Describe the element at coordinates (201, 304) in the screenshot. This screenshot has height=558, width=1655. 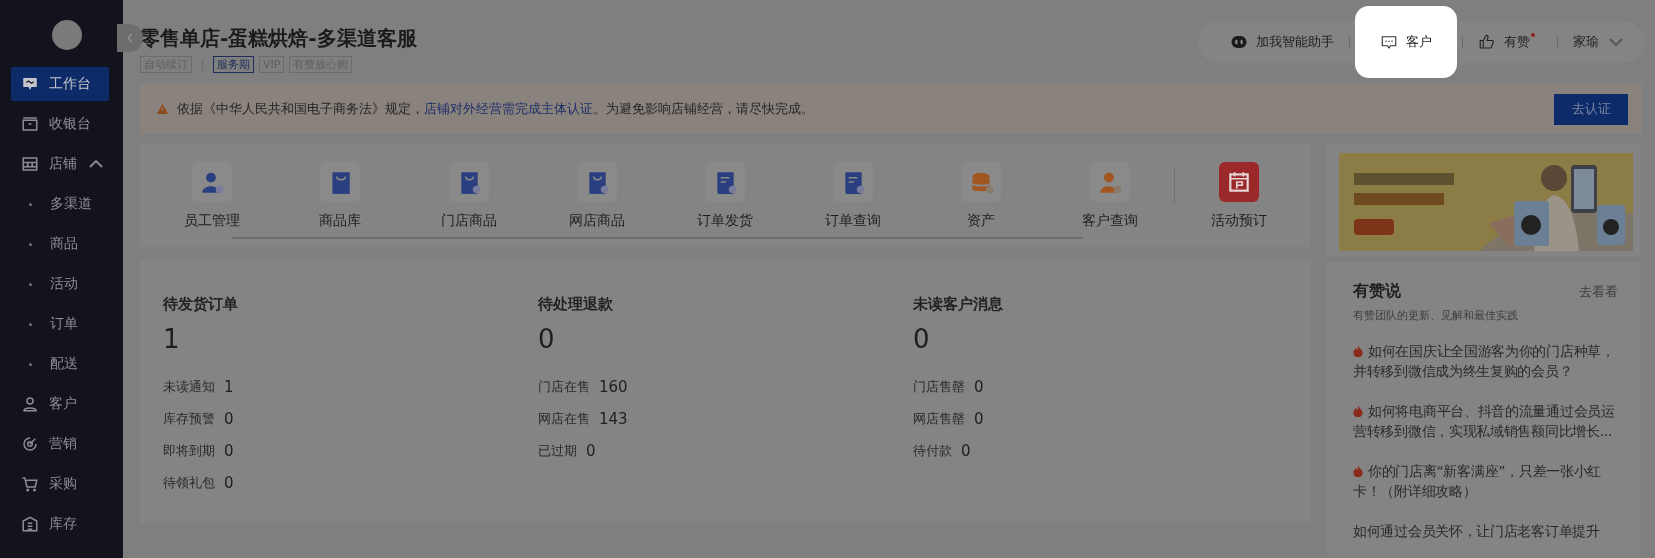
I see `stat-title: 待发货订单` at that location.